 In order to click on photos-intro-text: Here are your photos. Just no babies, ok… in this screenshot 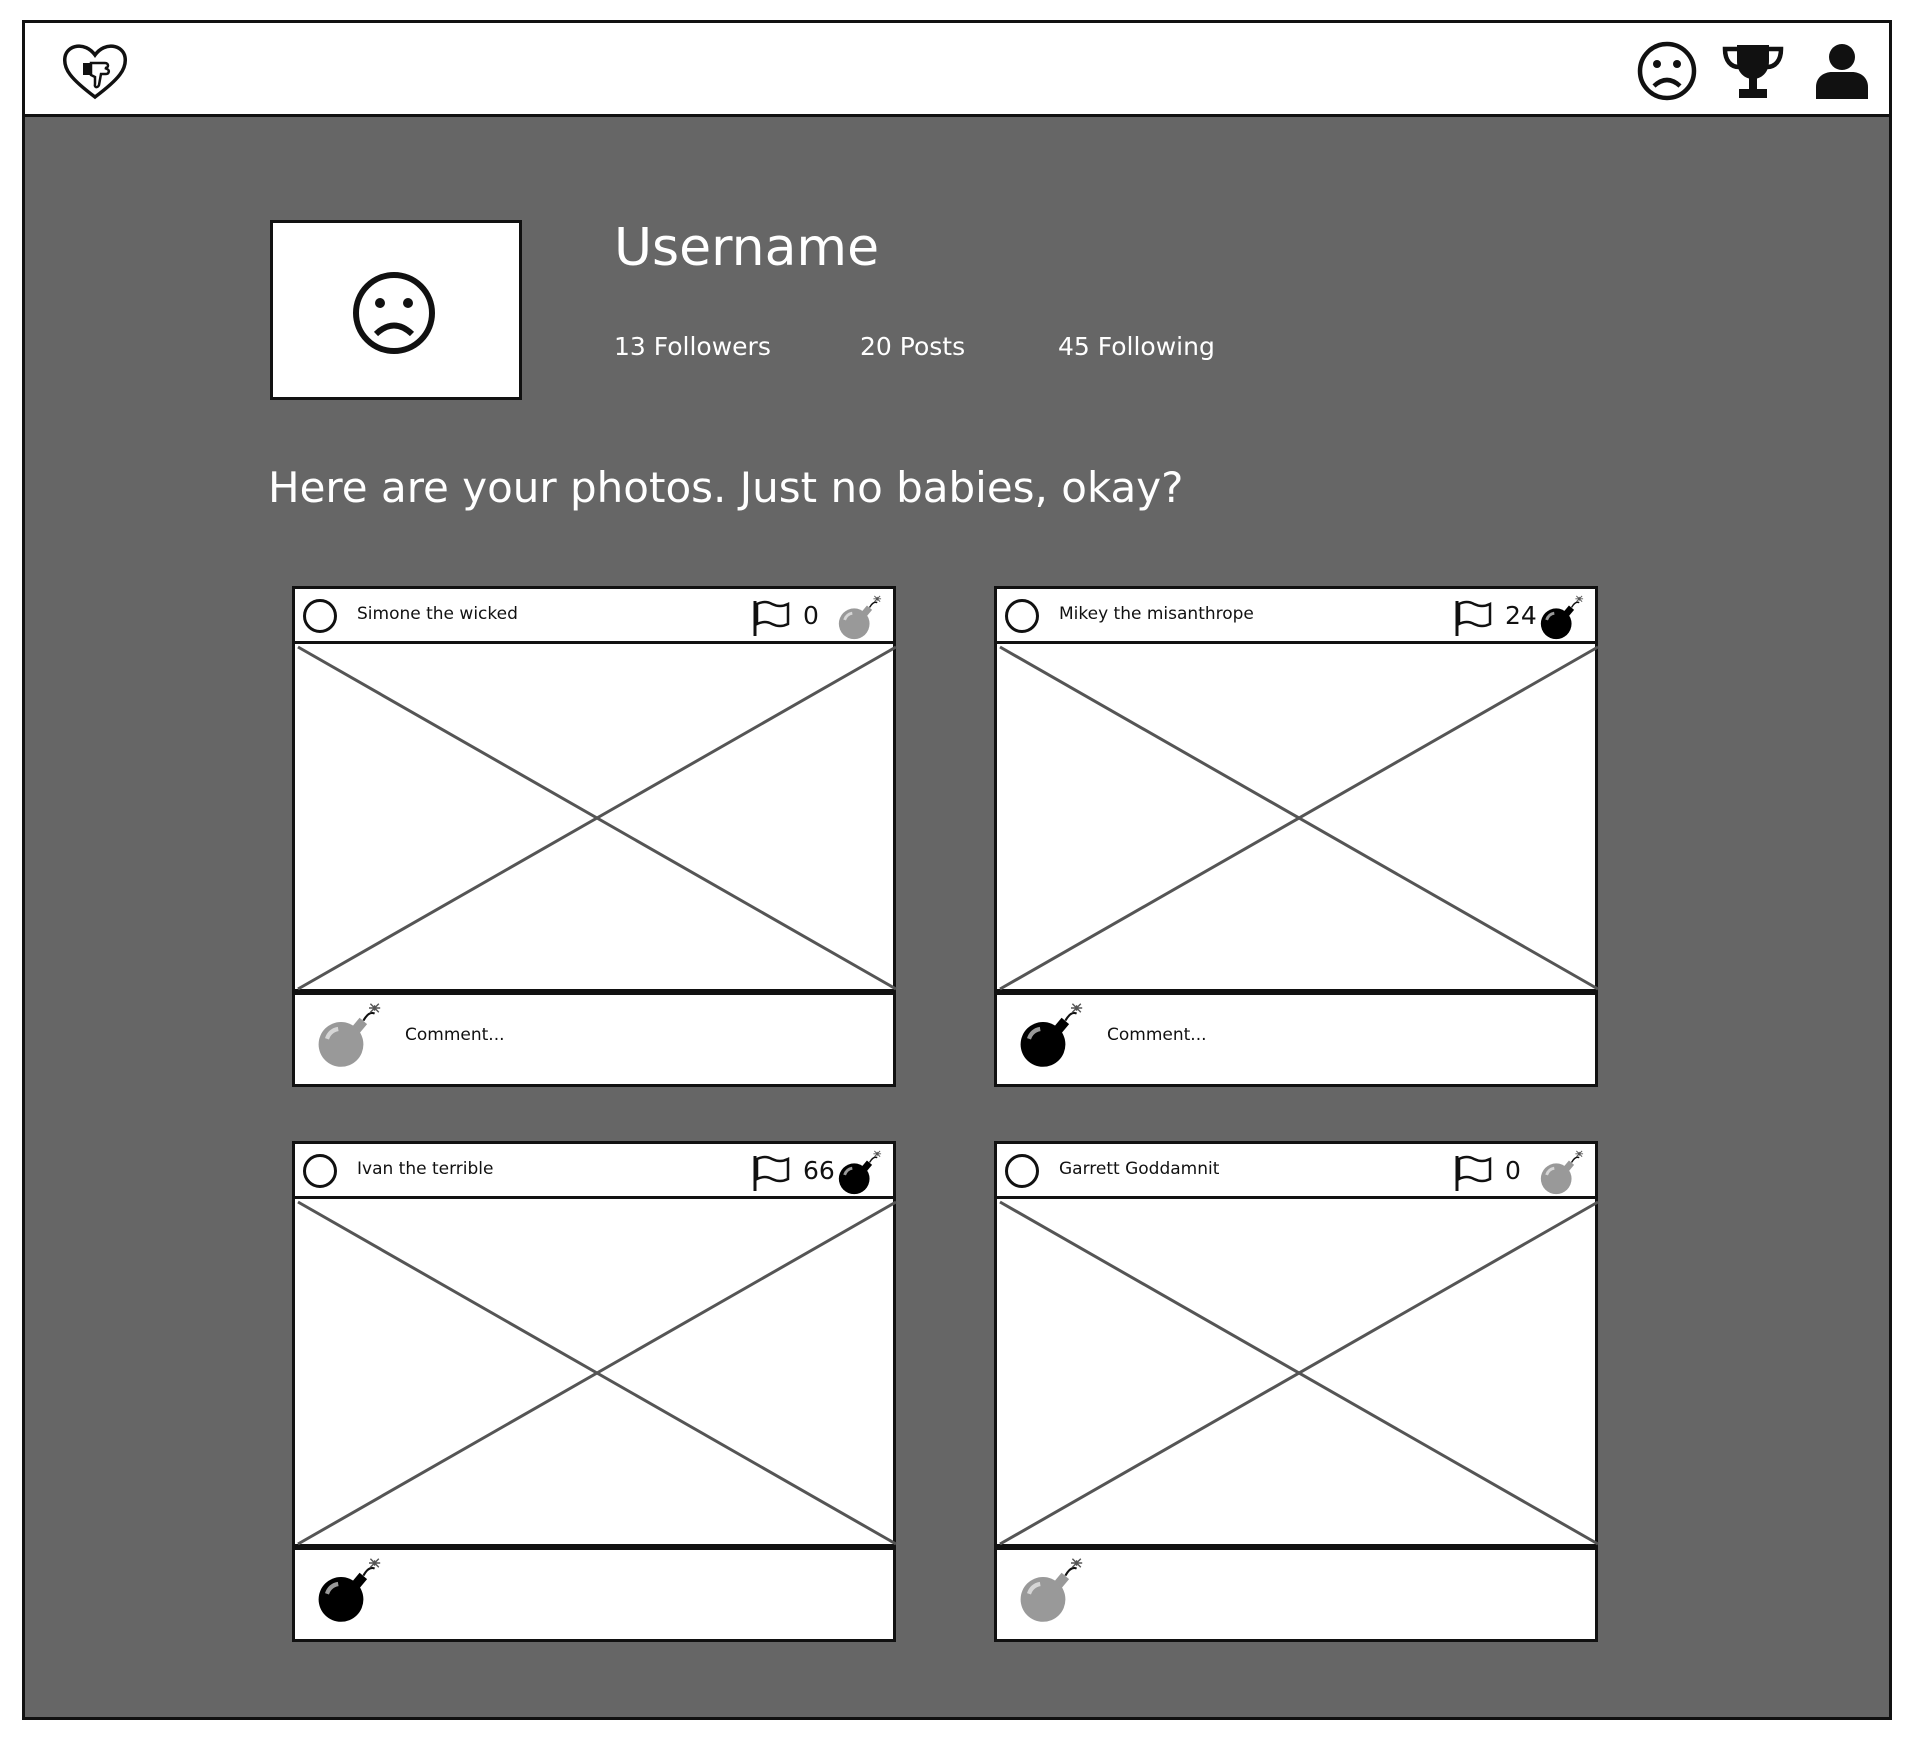, I will do `click(726, 487)`.